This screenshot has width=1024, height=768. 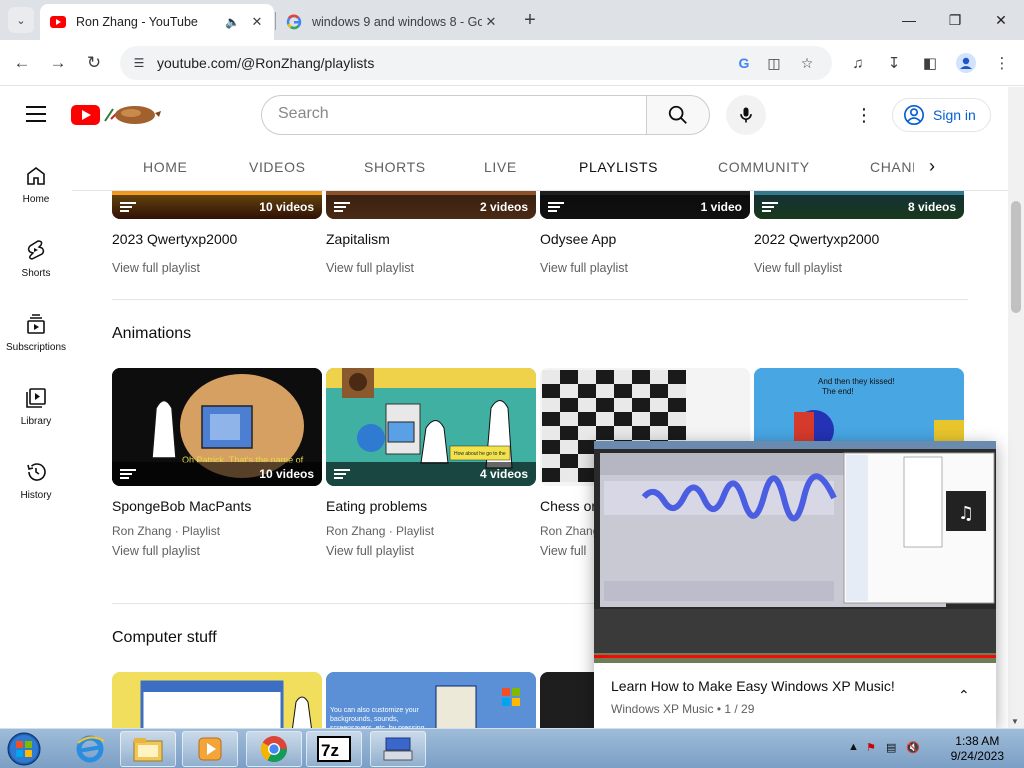 What do you see at coordinates (151, 334) in the screenshot?
I see `shelf-title-animations: Animations` at bounding box center [151, 334].